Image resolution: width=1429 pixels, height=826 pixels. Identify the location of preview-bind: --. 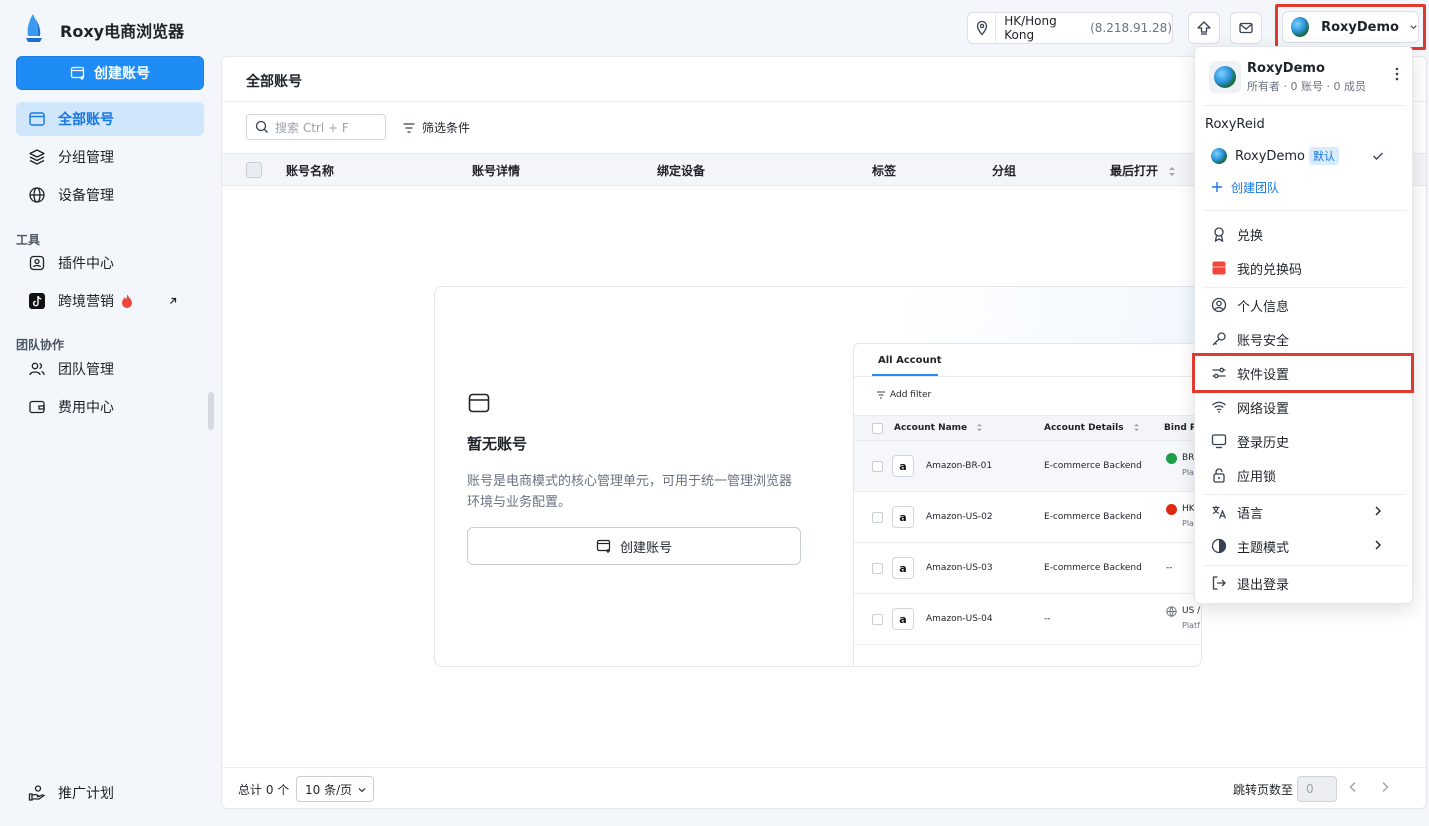
(1169, 568).